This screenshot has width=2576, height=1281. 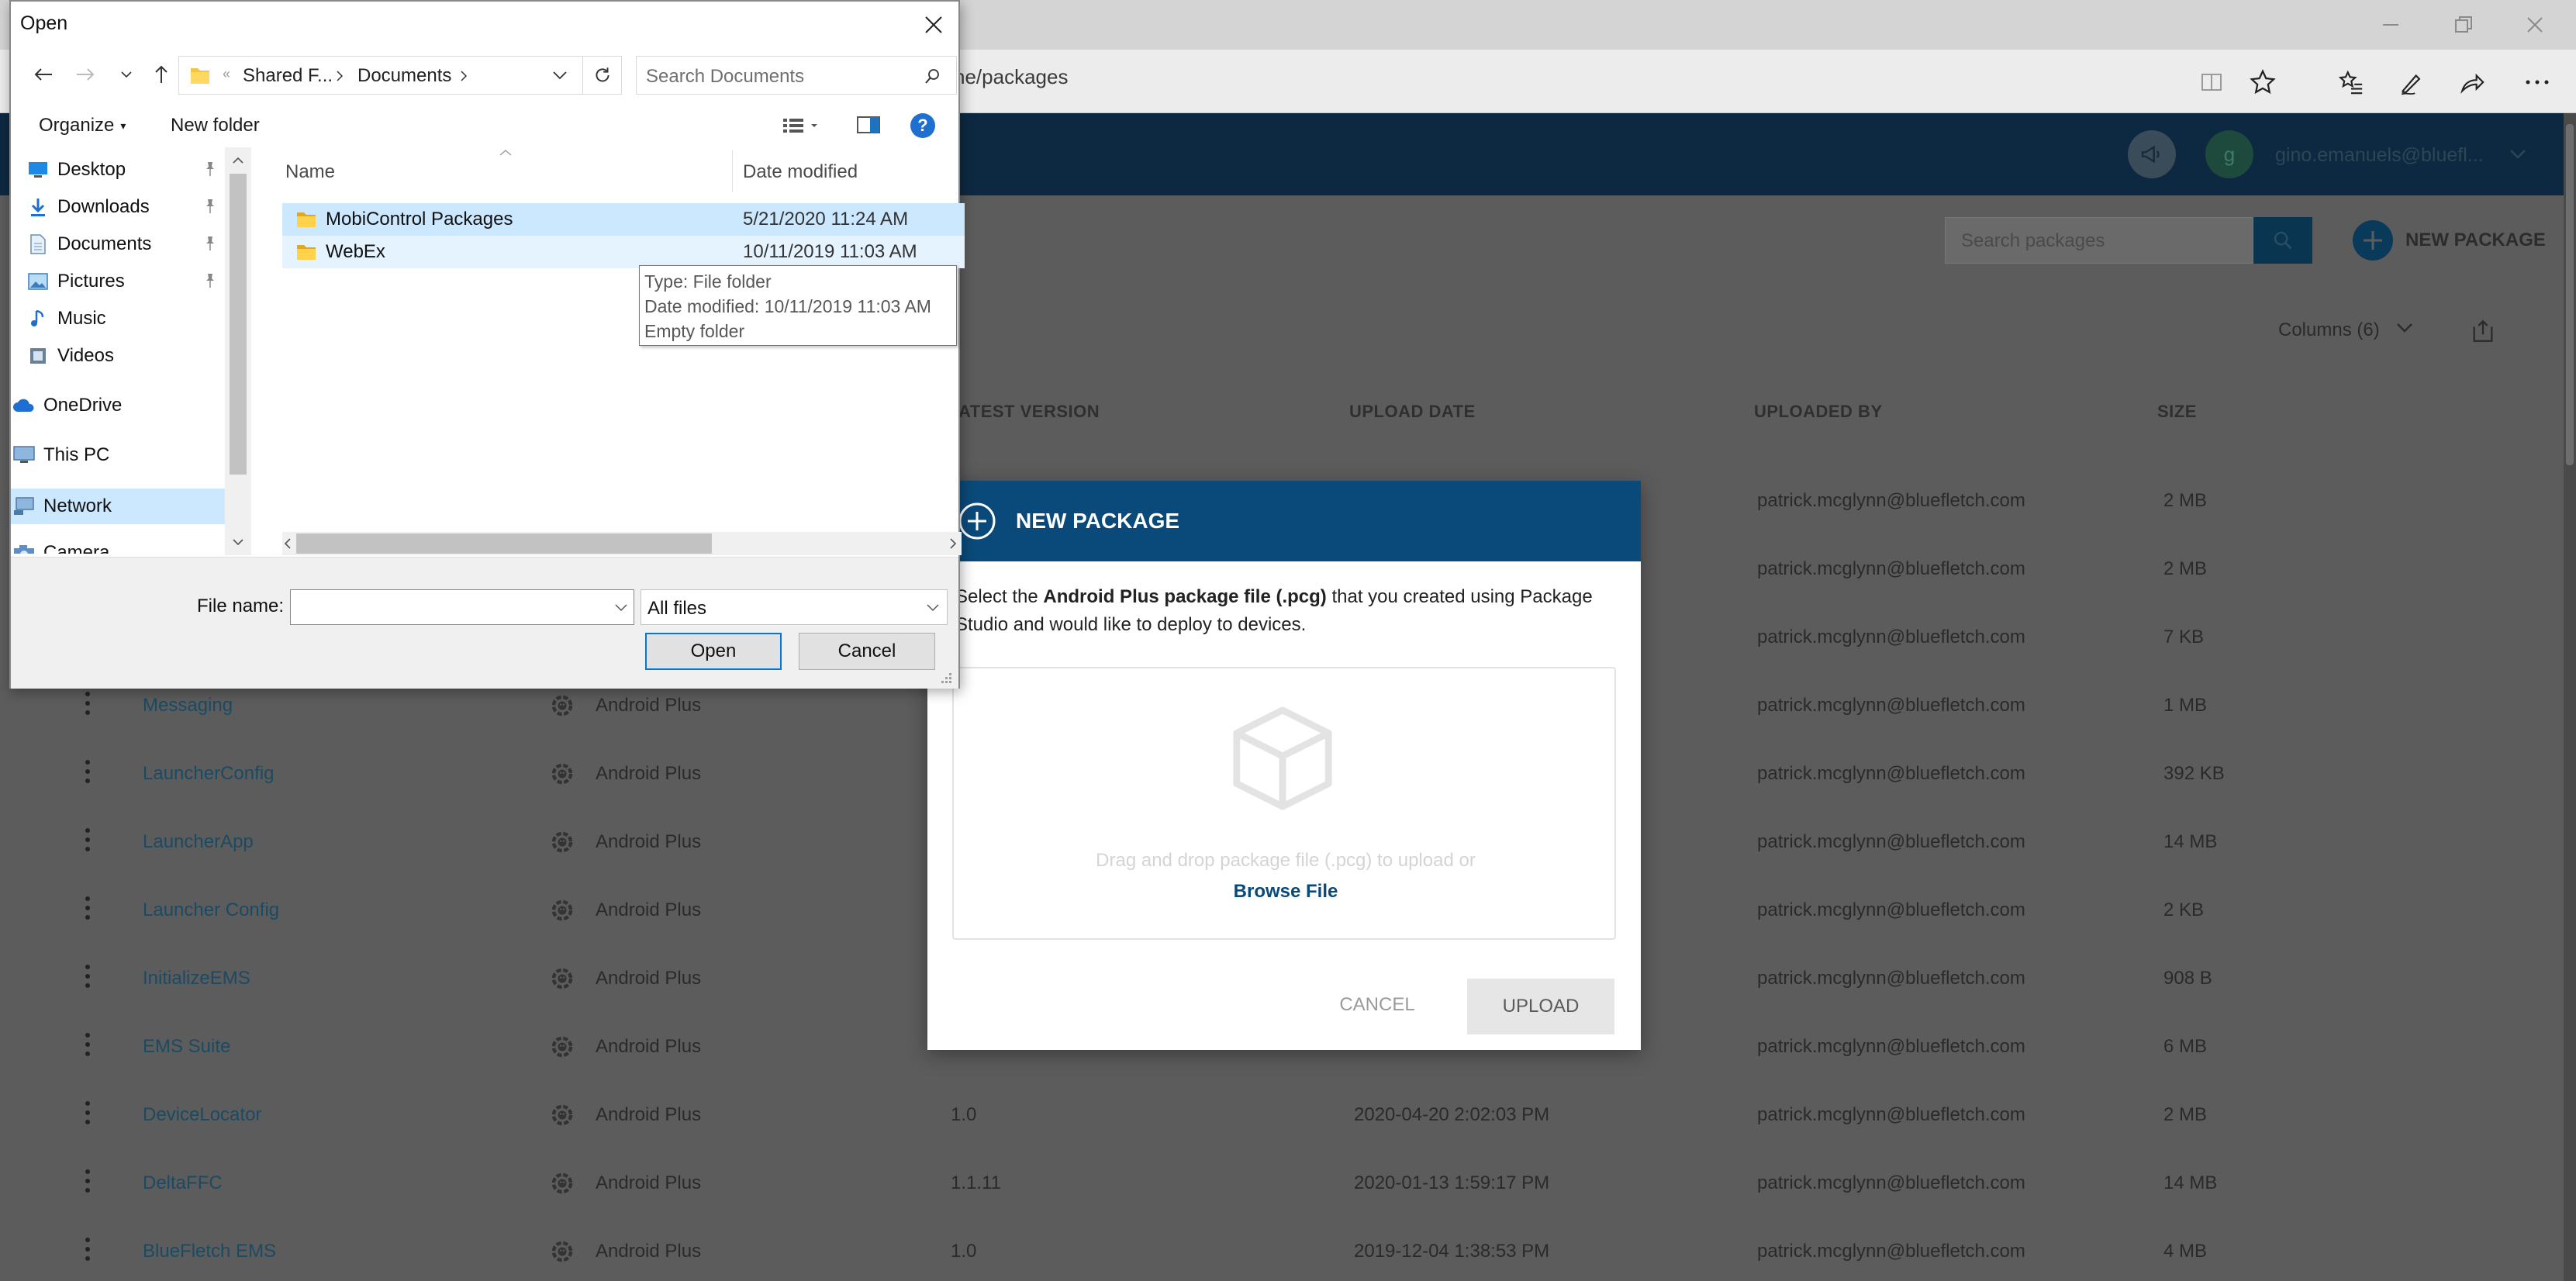 I want to click on recent-locations-chevron-icon, so click(x=126, y=75).